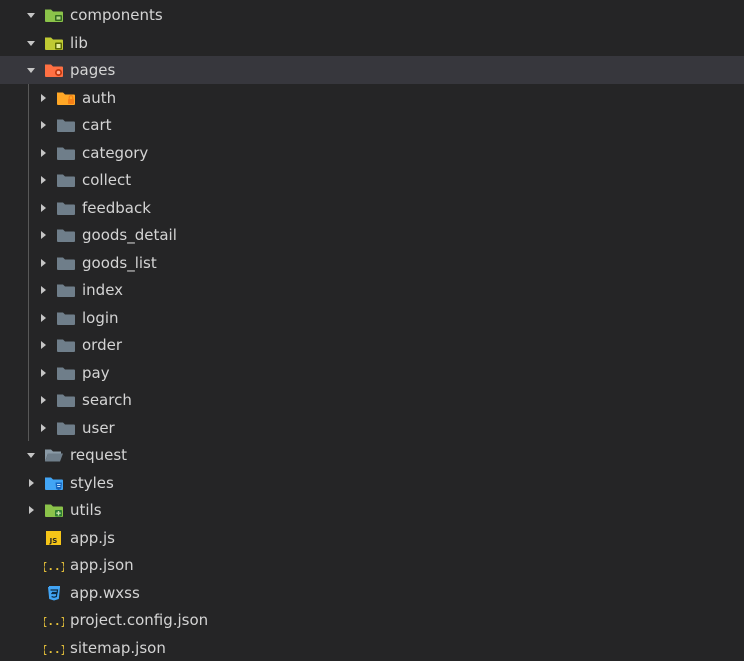 The width and height of the screenshot is (744, 661). What do you see at coordinates (372, 98) in the screenshot?
I see `folder-pages-auth: auth` at bounding box center [372, 98].